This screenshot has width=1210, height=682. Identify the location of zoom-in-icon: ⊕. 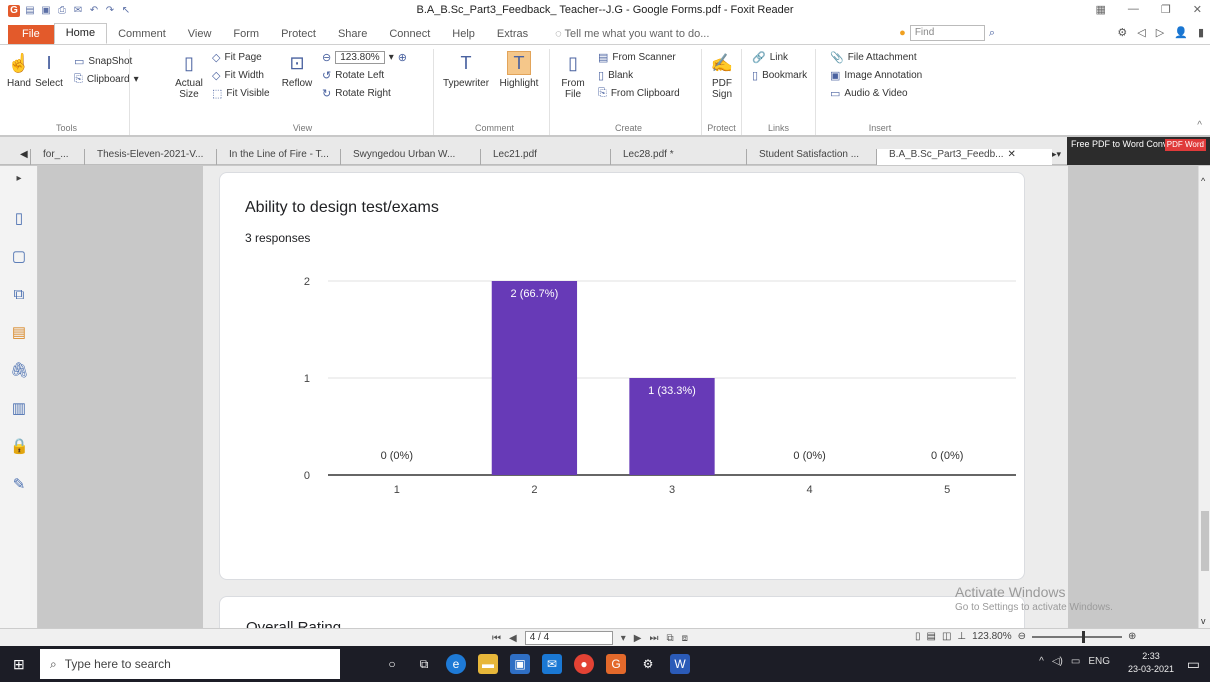
(1132, 636).